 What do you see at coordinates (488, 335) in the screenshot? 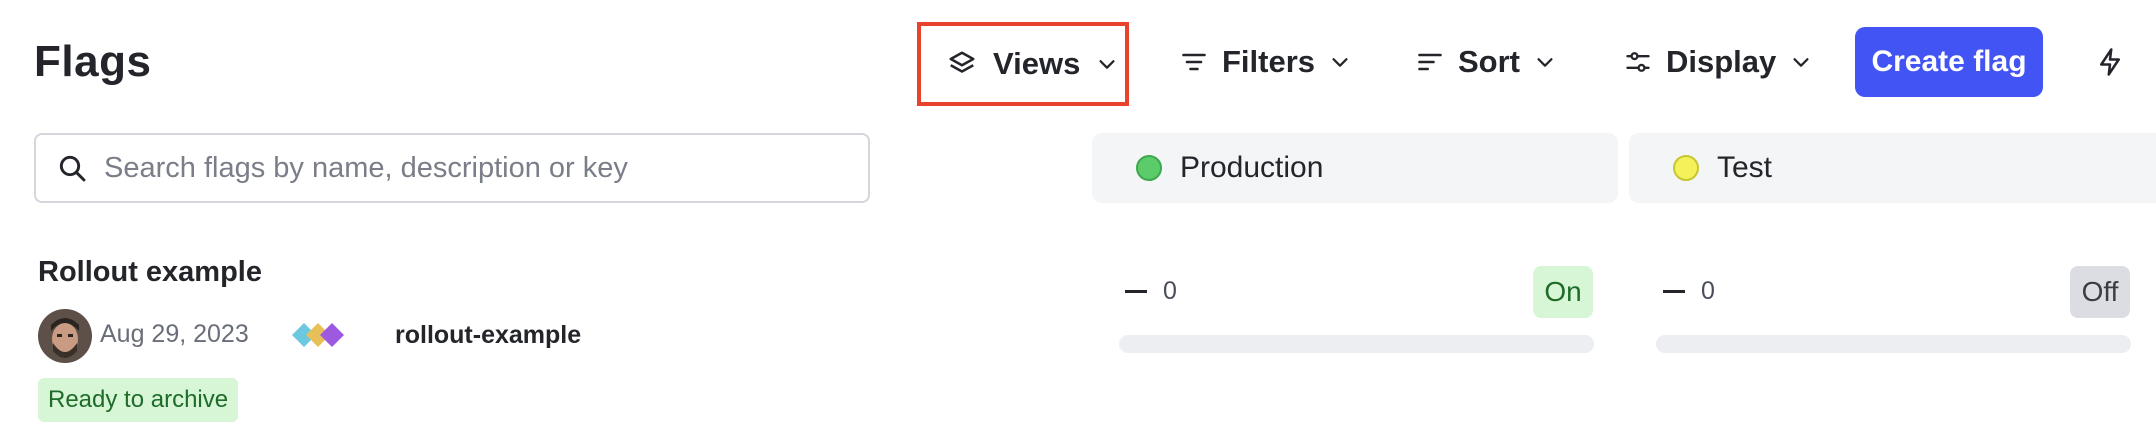
I see `flag-key: rollout-example` at bounding box center [488, 335].